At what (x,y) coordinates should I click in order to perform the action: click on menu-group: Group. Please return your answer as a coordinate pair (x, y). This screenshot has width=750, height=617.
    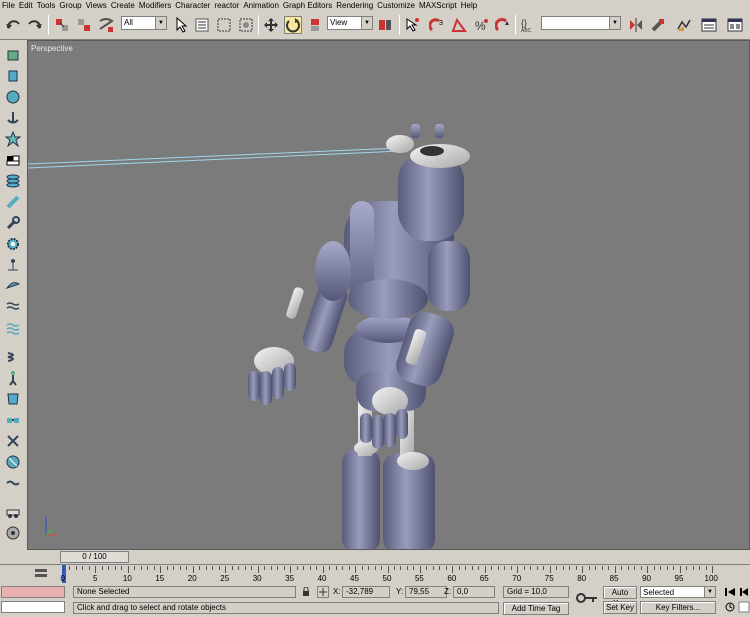
    Looking at the image, I should click on (72, 6).